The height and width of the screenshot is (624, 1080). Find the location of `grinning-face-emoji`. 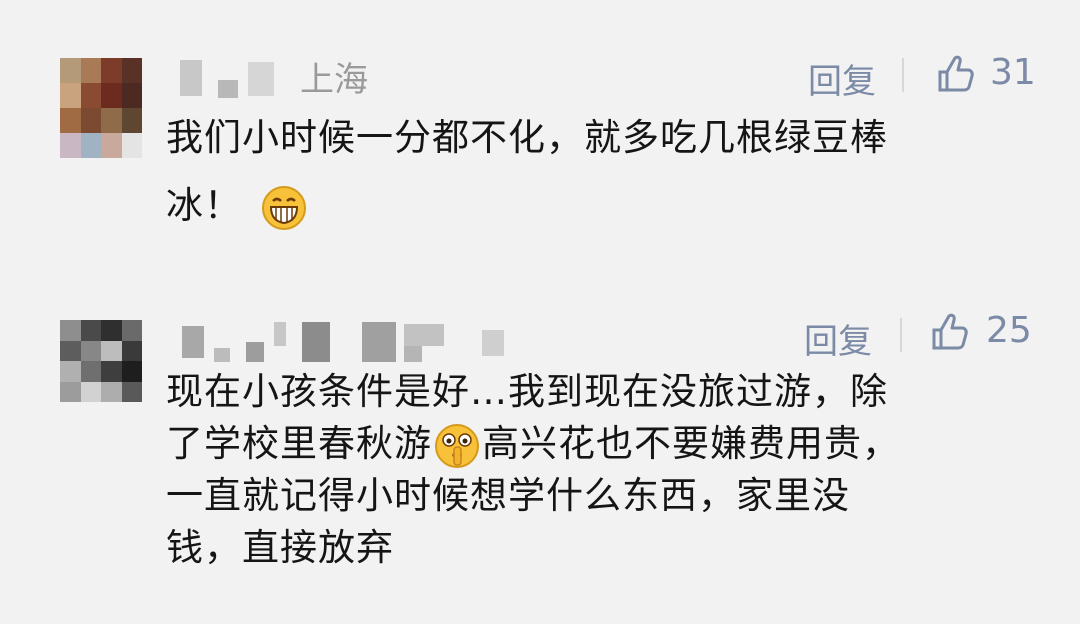

grinning-face-emoji is located at coordinates (283, 207).